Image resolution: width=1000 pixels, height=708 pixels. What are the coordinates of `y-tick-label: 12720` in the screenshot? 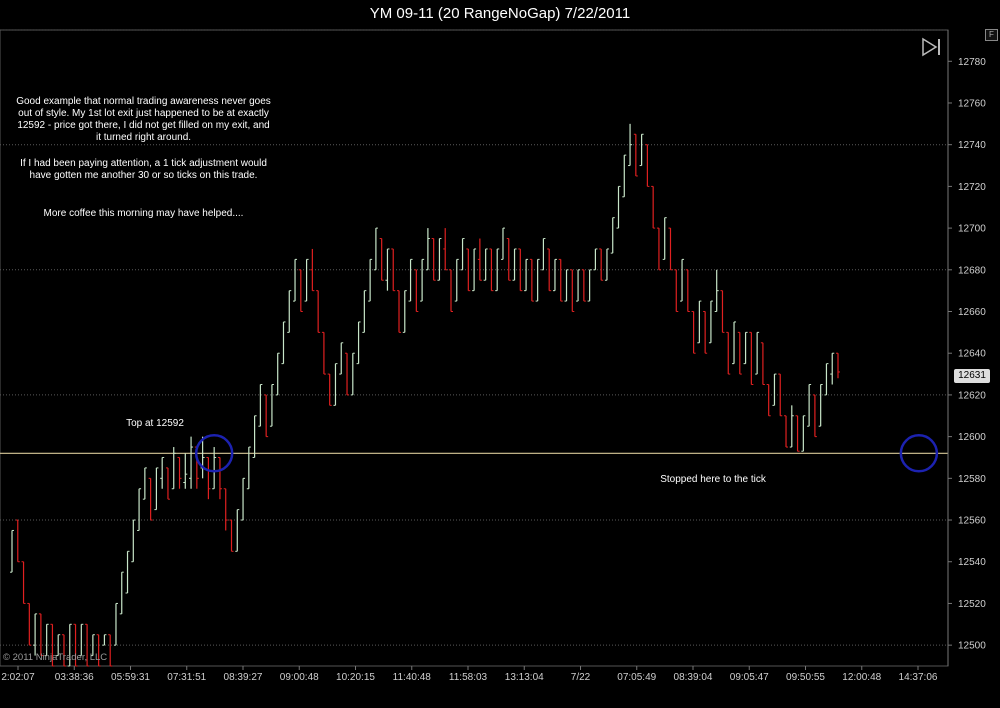 It's located at (972, 187).